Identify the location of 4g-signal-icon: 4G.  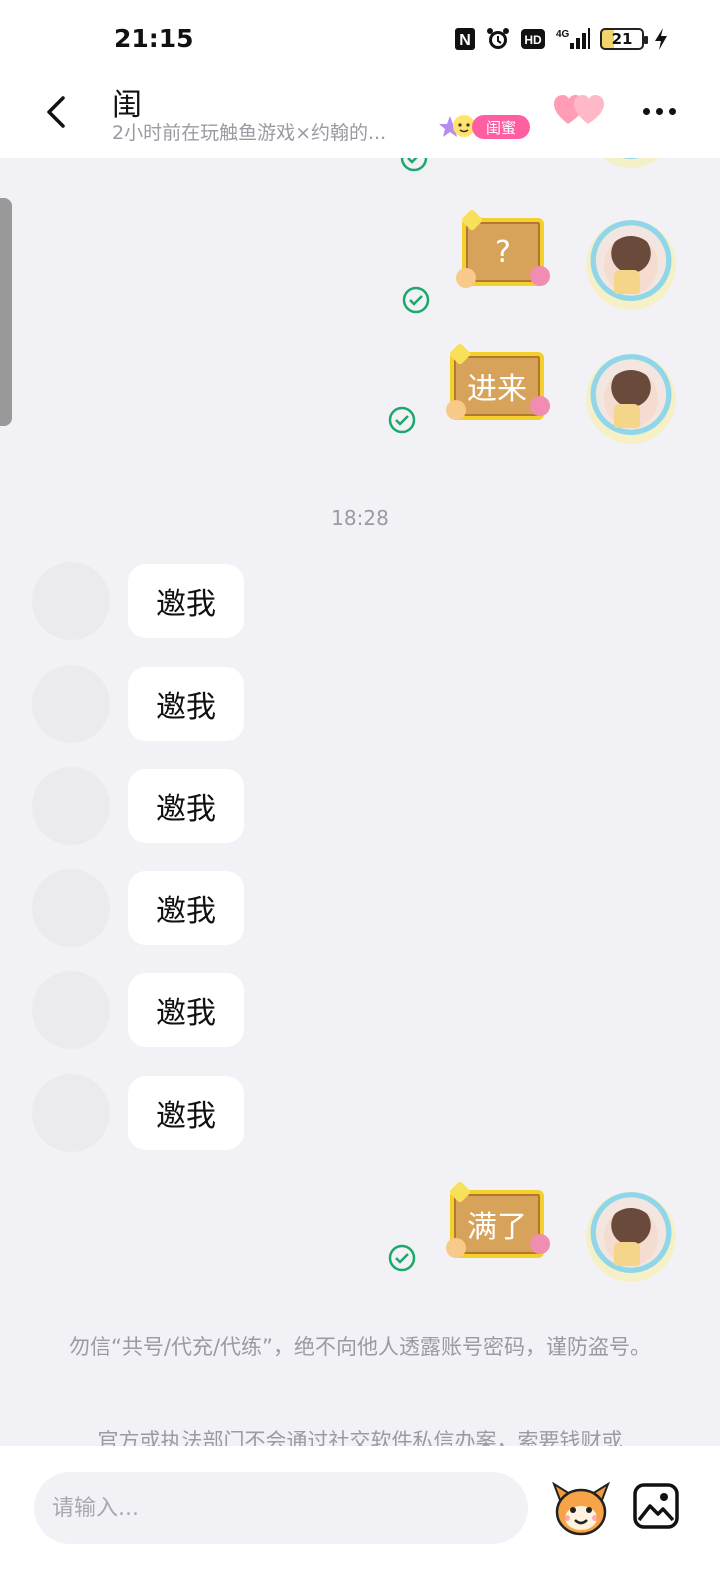
(573, 39).